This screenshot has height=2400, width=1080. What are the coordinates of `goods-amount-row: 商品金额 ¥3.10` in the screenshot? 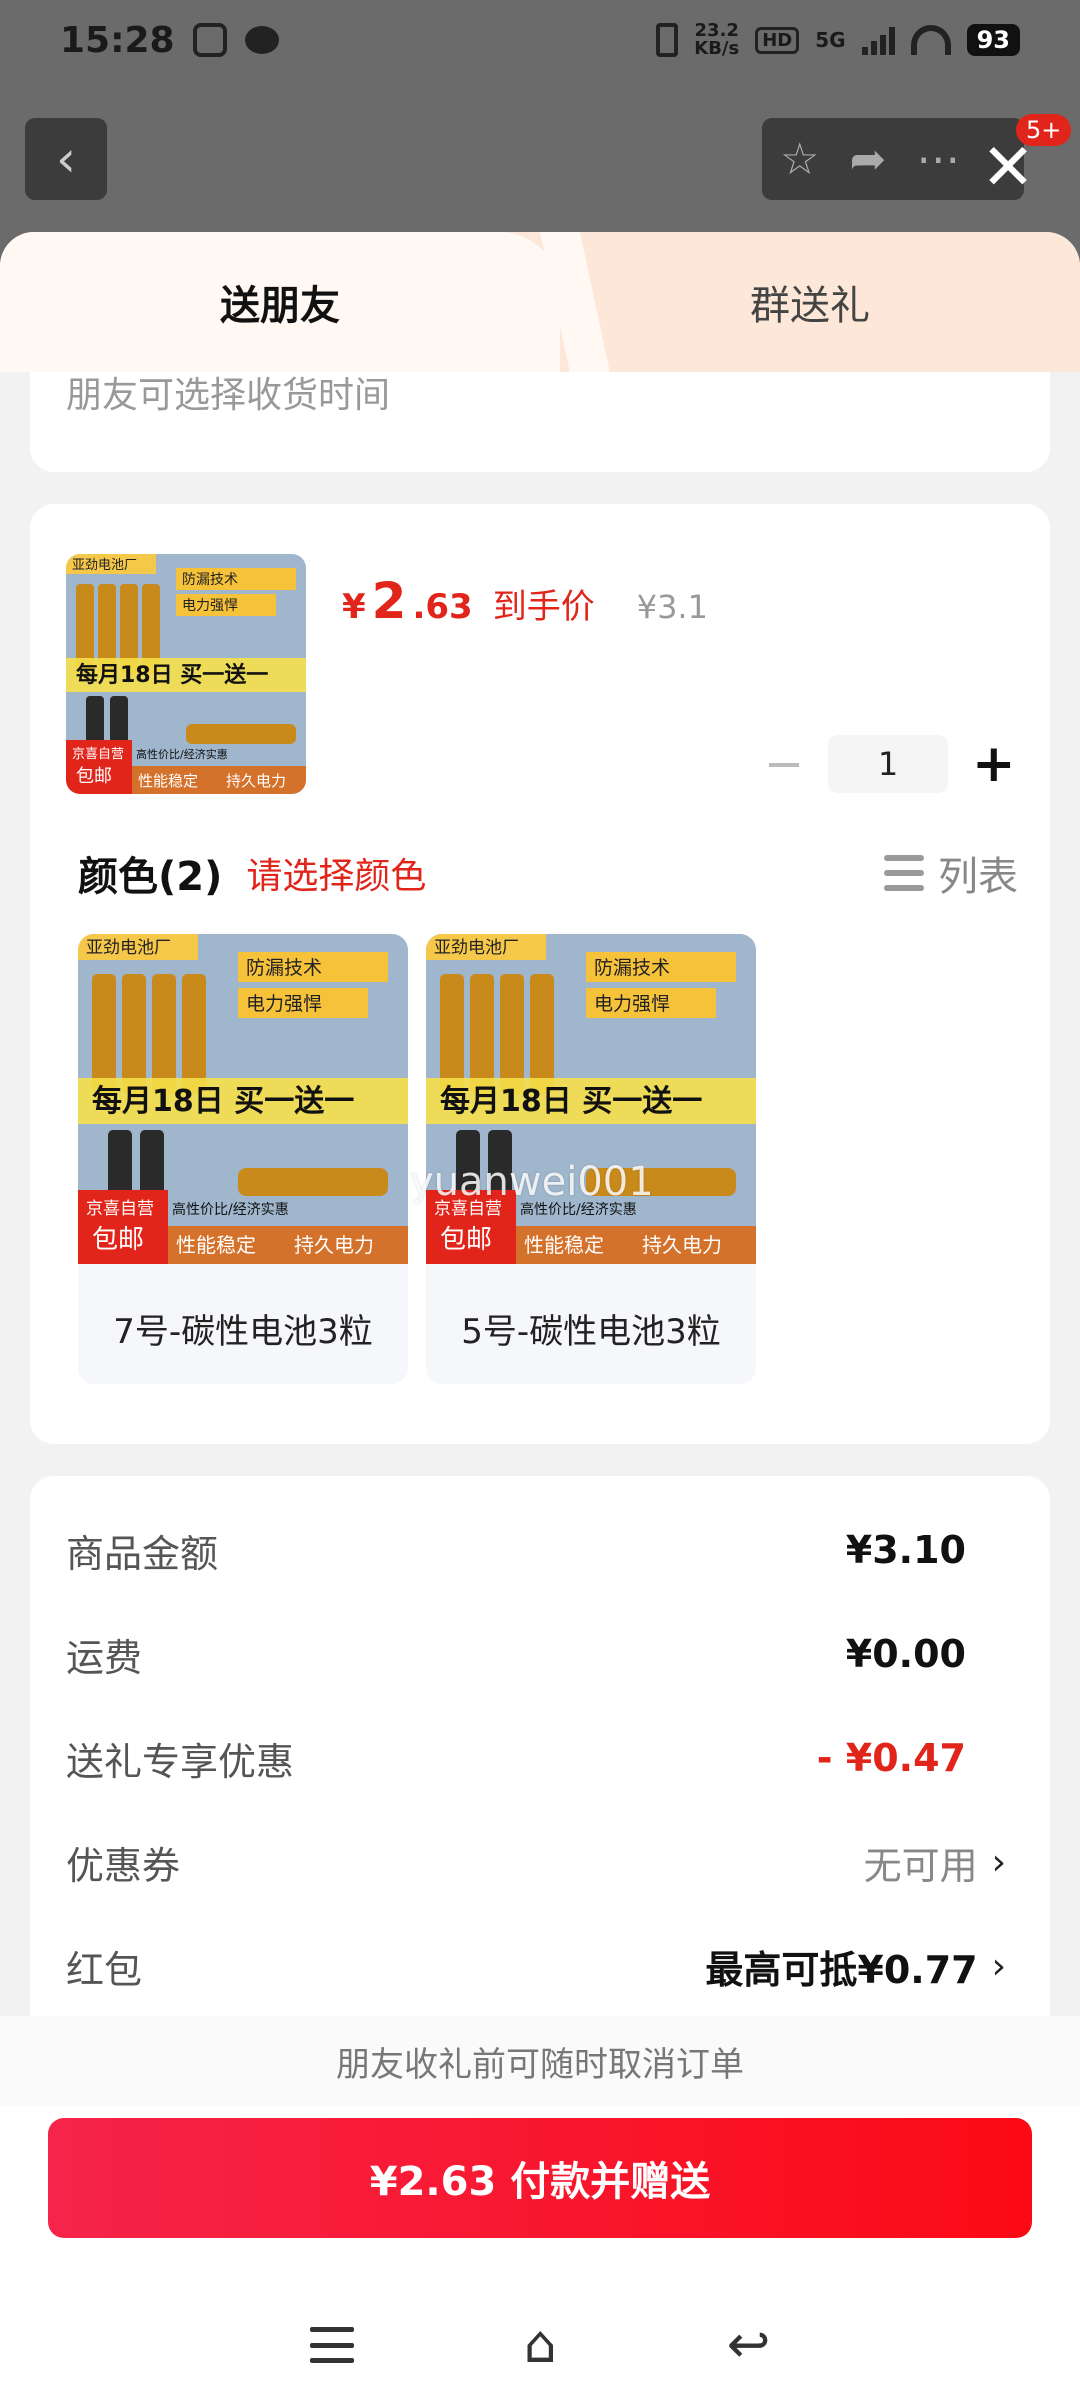 It's located at (536, 1550).